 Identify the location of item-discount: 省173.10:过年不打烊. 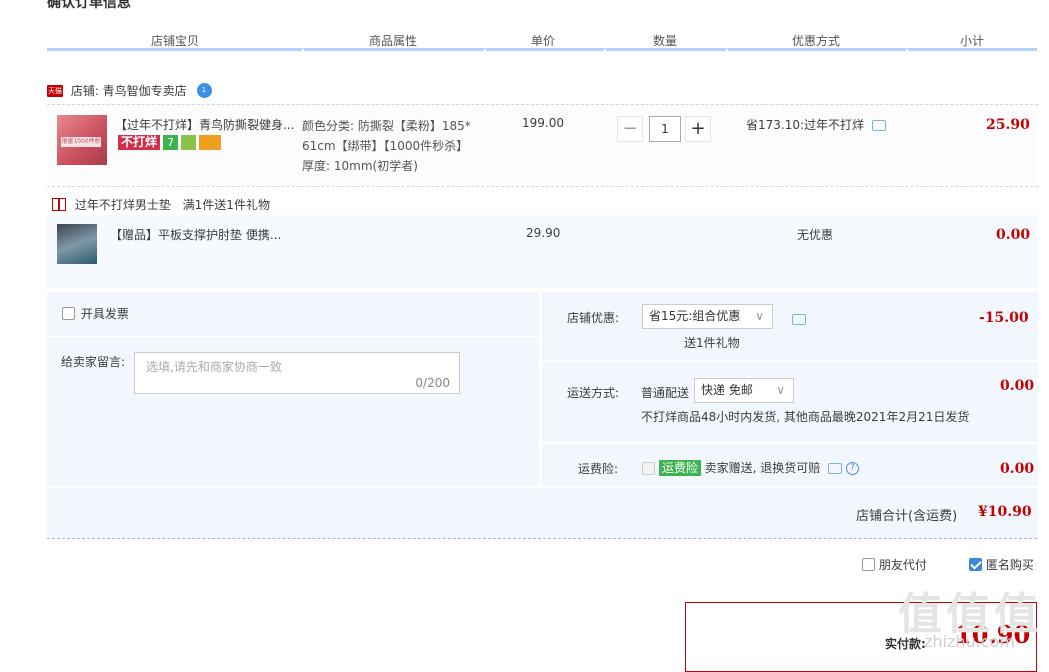
(816, 124).